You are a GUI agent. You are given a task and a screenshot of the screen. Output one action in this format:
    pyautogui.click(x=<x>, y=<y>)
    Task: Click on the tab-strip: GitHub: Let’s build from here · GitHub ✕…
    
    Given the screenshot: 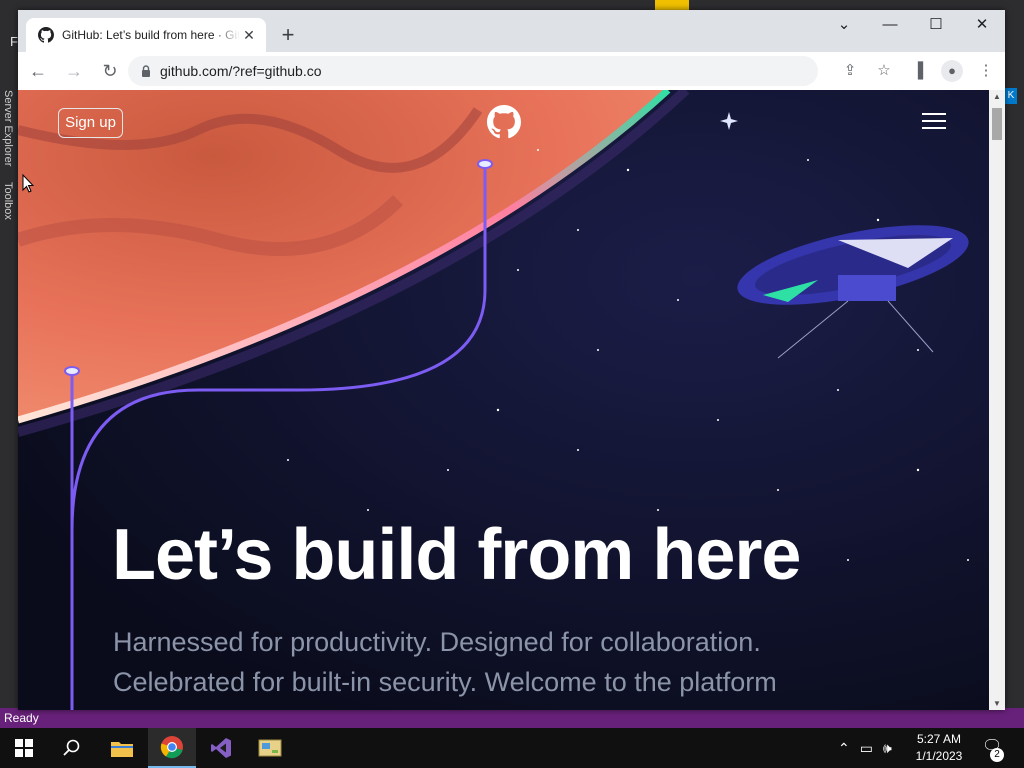 What is the action you would take?
    pyautogui.click(x=511, y=31)
    